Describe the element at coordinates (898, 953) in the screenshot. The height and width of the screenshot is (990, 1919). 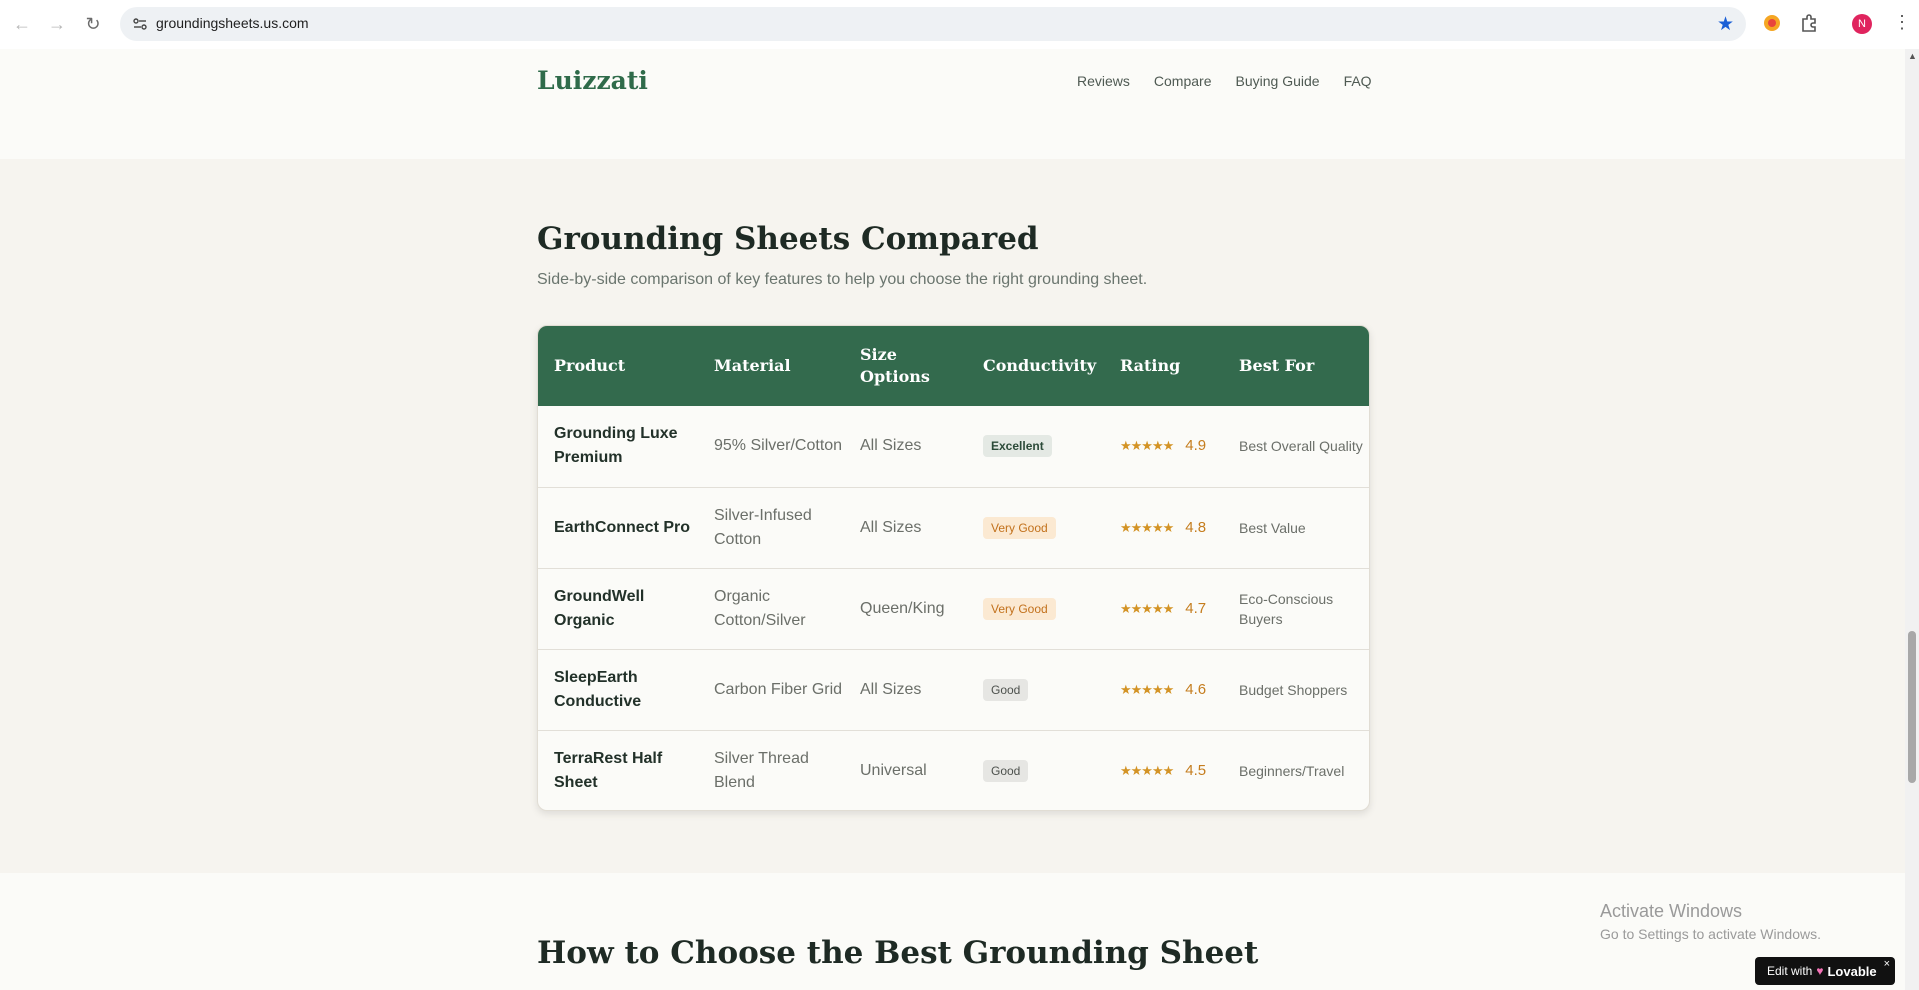
I see `next-section-title: How to Choose the Best Grounding Sheet` at that location.